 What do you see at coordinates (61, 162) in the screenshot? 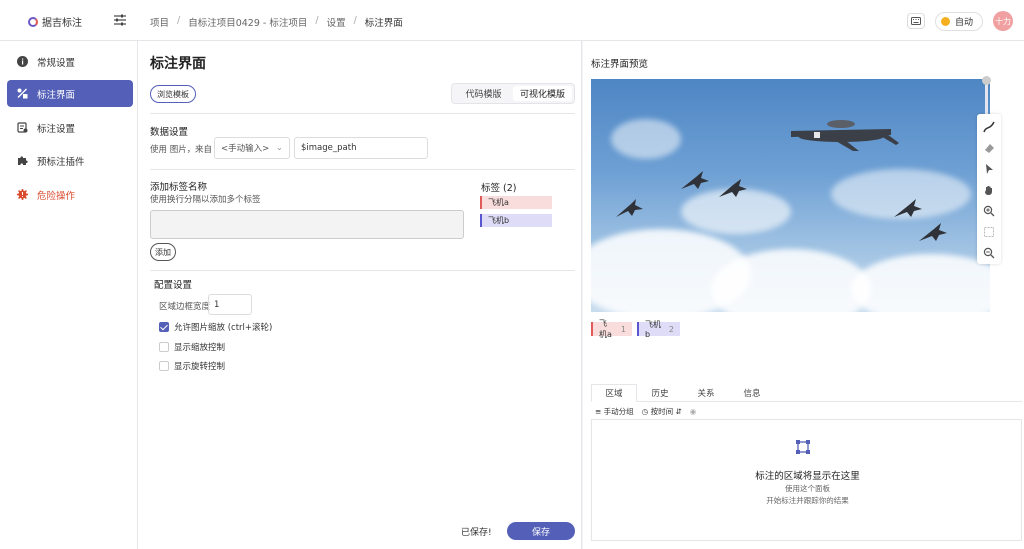
I see `sidebar-item-label: 预标注插件` at bounding box center [61, 162].